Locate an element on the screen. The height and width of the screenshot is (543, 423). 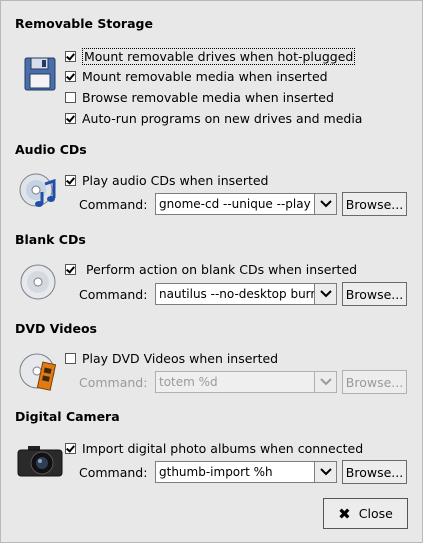
option-play-dvd: Play DVD Videos when inserted is located at coordinates (171, 358).